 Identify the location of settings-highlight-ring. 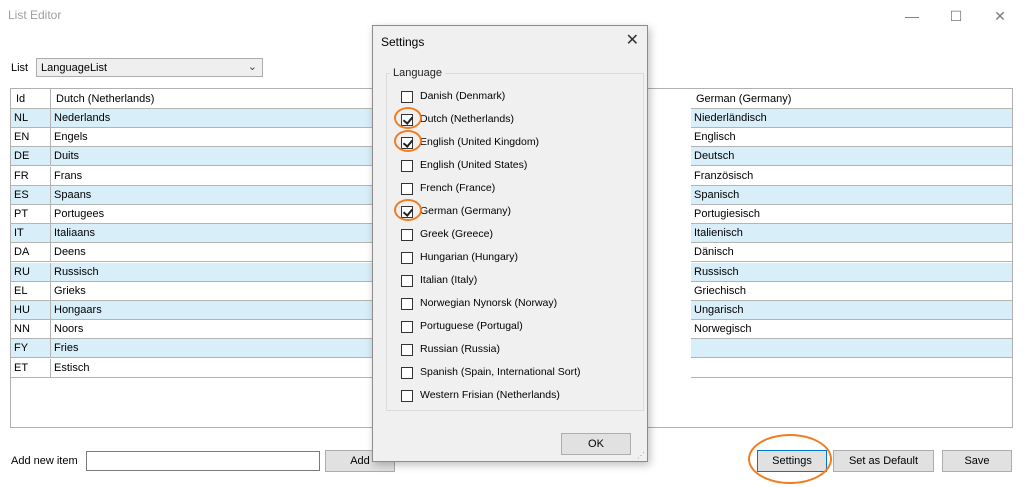
(790, 459).